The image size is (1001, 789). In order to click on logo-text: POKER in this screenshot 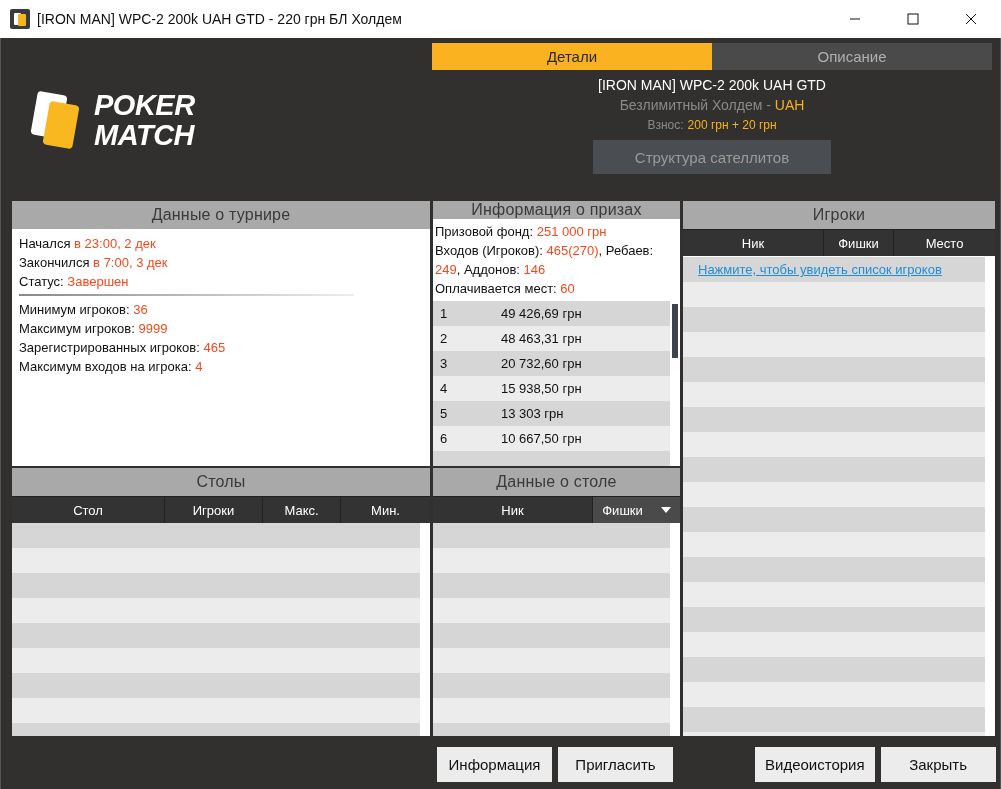, I will do `click(144, 104)`.